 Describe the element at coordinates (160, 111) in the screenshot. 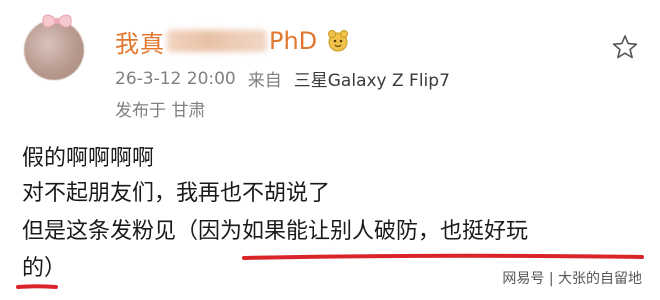

I see `post-location: 发布于 甘肃` at that location.